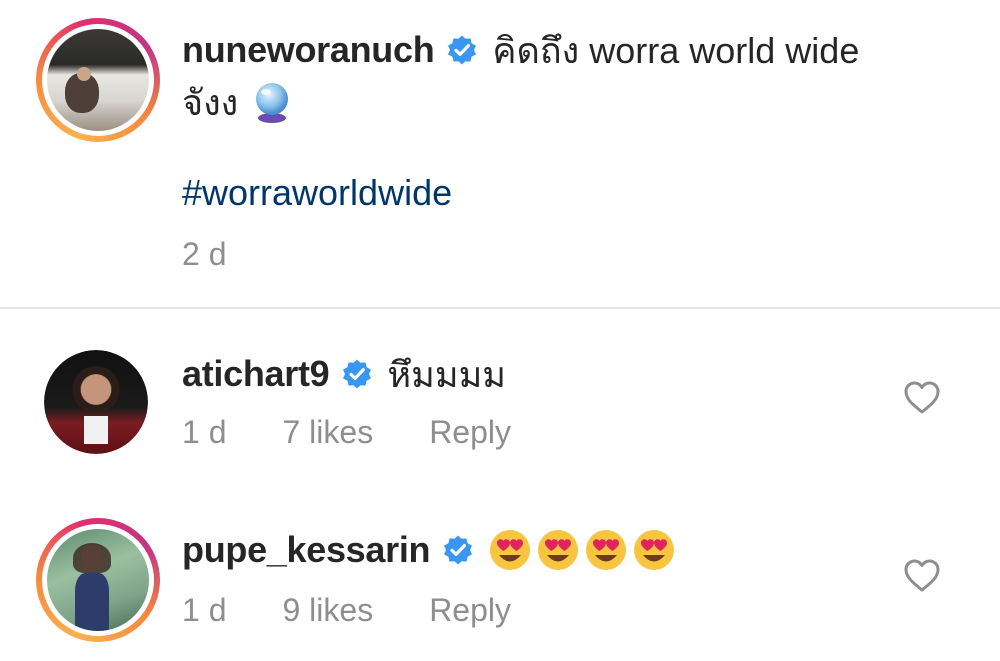  Describe the element at coordinates (272, 103) in the screenshot. I see `crystal-ball-icon` at that location.